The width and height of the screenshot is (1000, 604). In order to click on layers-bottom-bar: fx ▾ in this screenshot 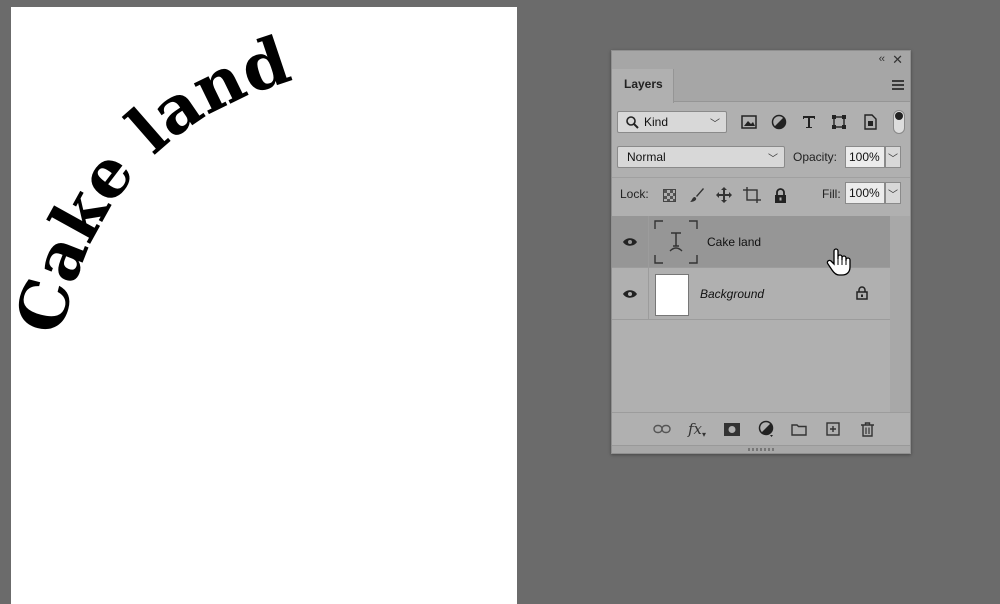, I will do `click(761, 428)`.